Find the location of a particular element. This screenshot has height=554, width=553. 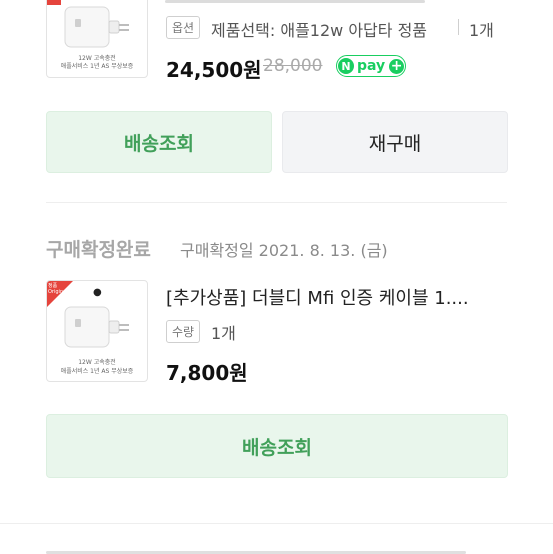

confirm-date: 구매확정일 2021. 8. 13. (금) is located at coordinates (284, 250).